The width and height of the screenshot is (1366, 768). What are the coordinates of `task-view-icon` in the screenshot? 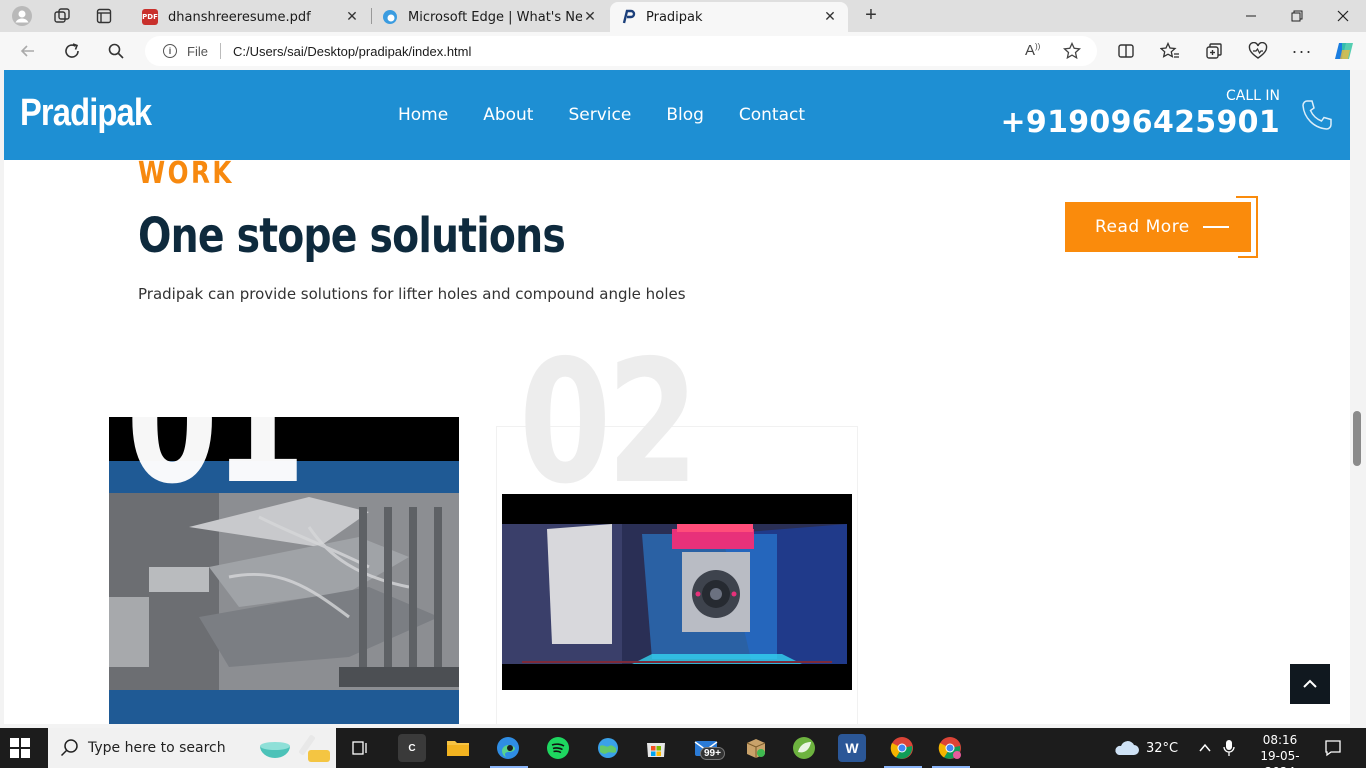 It's located at (360, 748).